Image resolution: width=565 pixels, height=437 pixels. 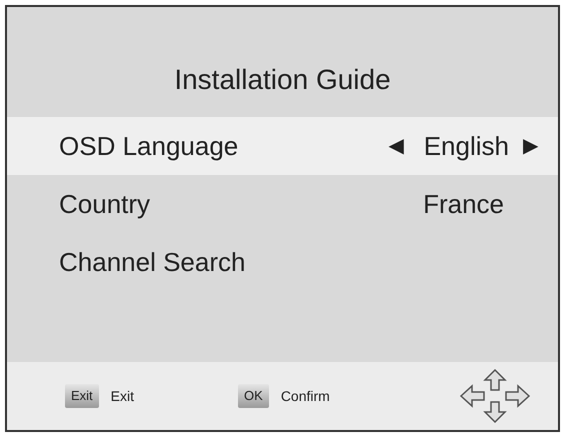 What do you see at coordinates (463, 204) in the screenshot?
I see `row-value: France` at bounding box center [463, 204].